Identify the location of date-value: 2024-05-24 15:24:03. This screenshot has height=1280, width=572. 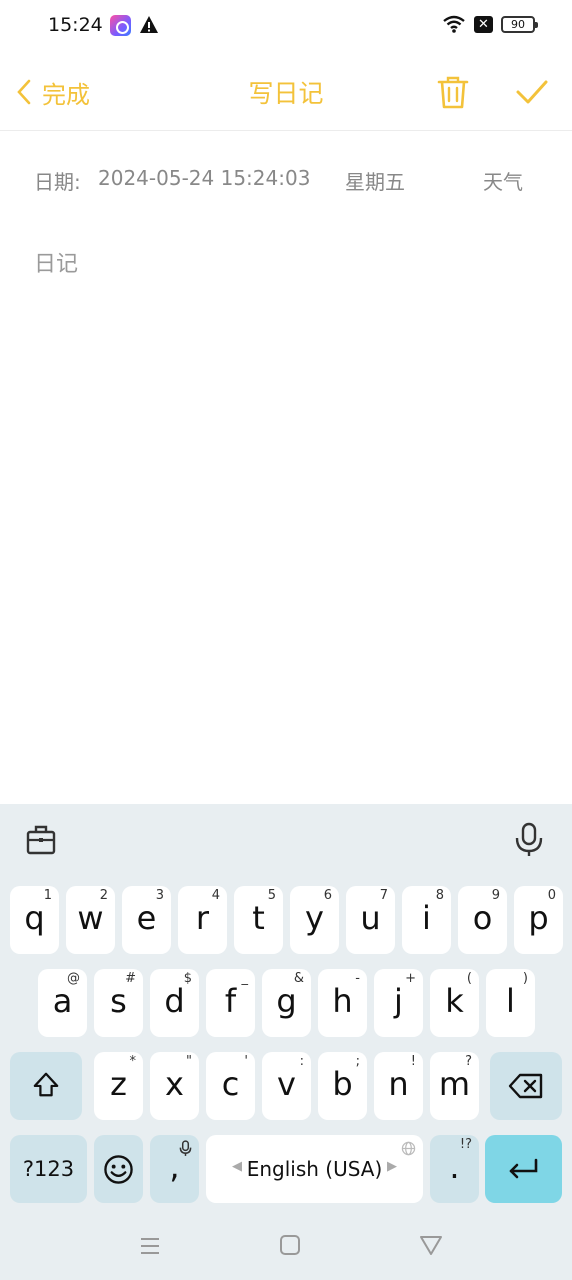
(204, 178).